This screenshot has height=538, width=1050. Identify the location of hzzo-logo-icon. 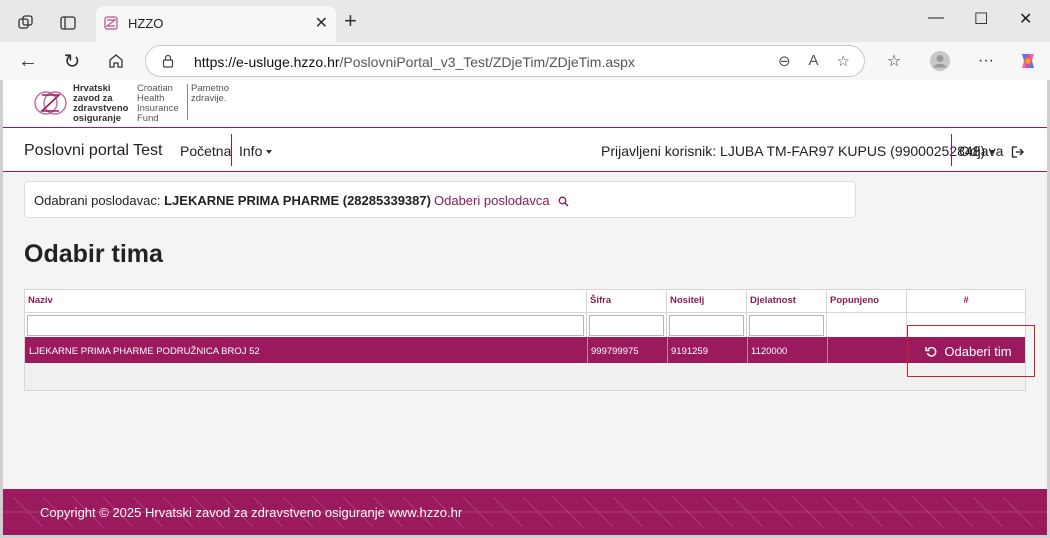
(50, 103).